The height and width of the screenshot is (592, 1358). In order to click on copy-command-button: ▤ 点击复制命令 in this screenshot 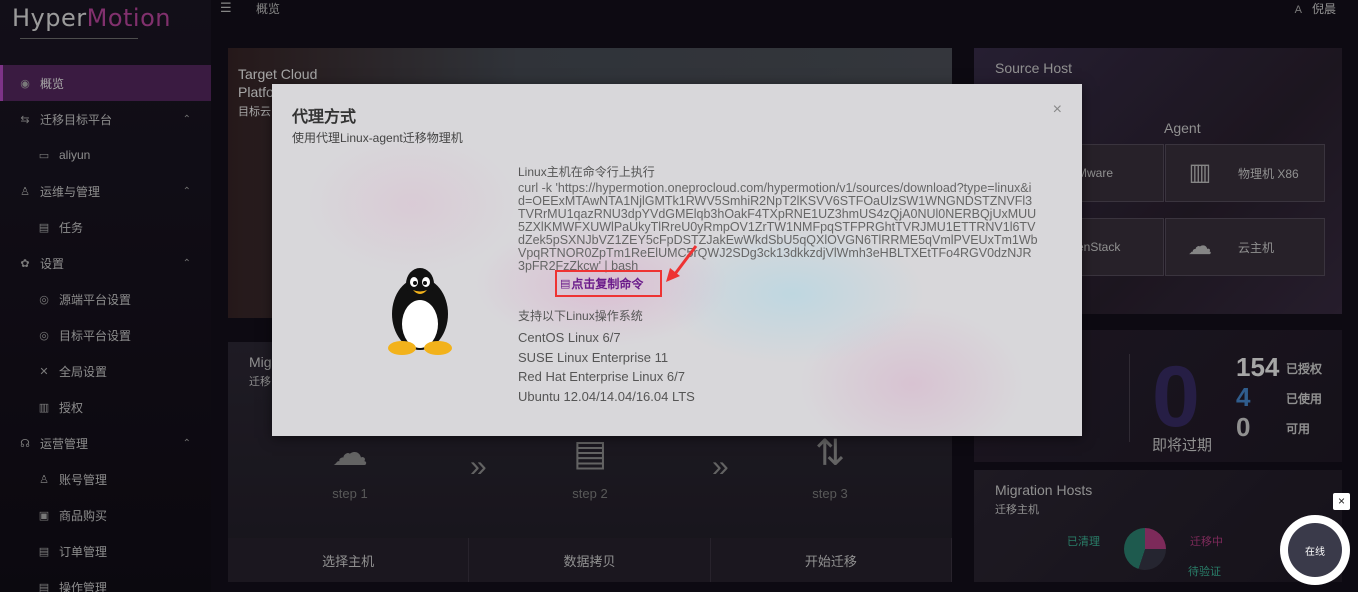, I will do `click(608, 283)`.